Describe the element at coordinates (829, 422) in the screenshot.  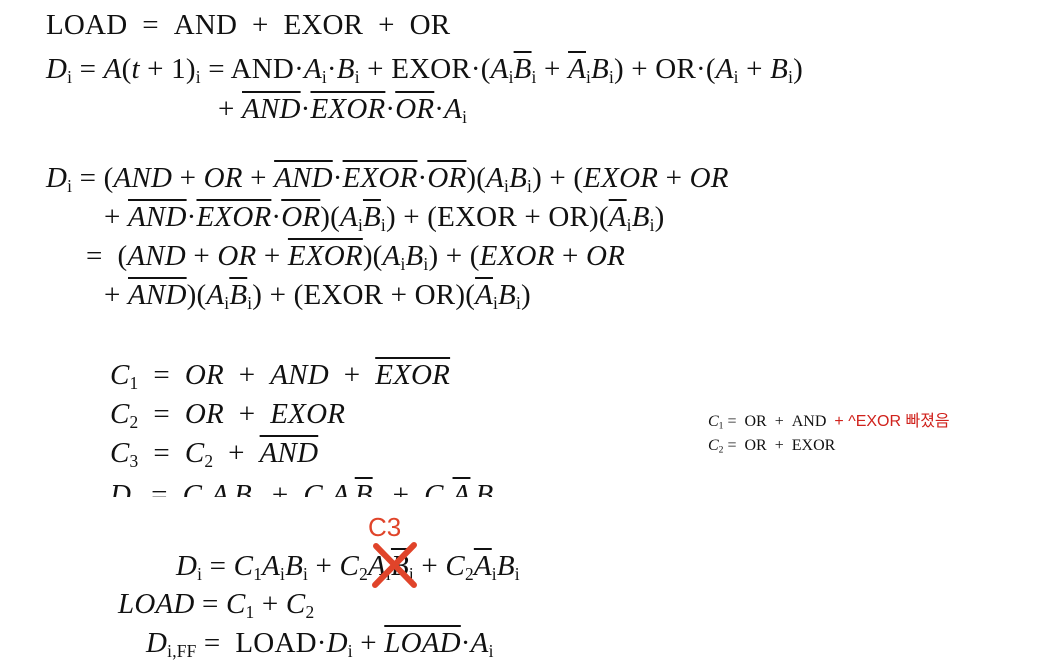
I see `side-note-c1: C1 = OR + AND + ^EXOR 빠졌음` at that location.